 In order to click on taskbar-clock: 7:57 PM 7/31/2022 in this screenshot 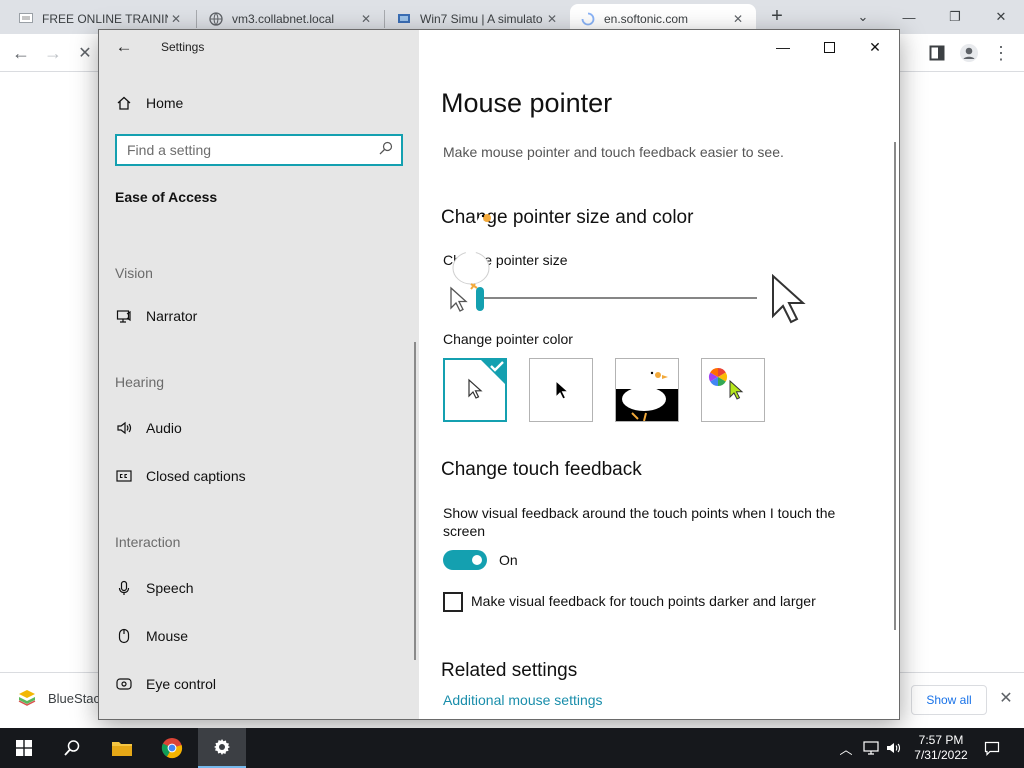, I will do `click(941, 748)`.